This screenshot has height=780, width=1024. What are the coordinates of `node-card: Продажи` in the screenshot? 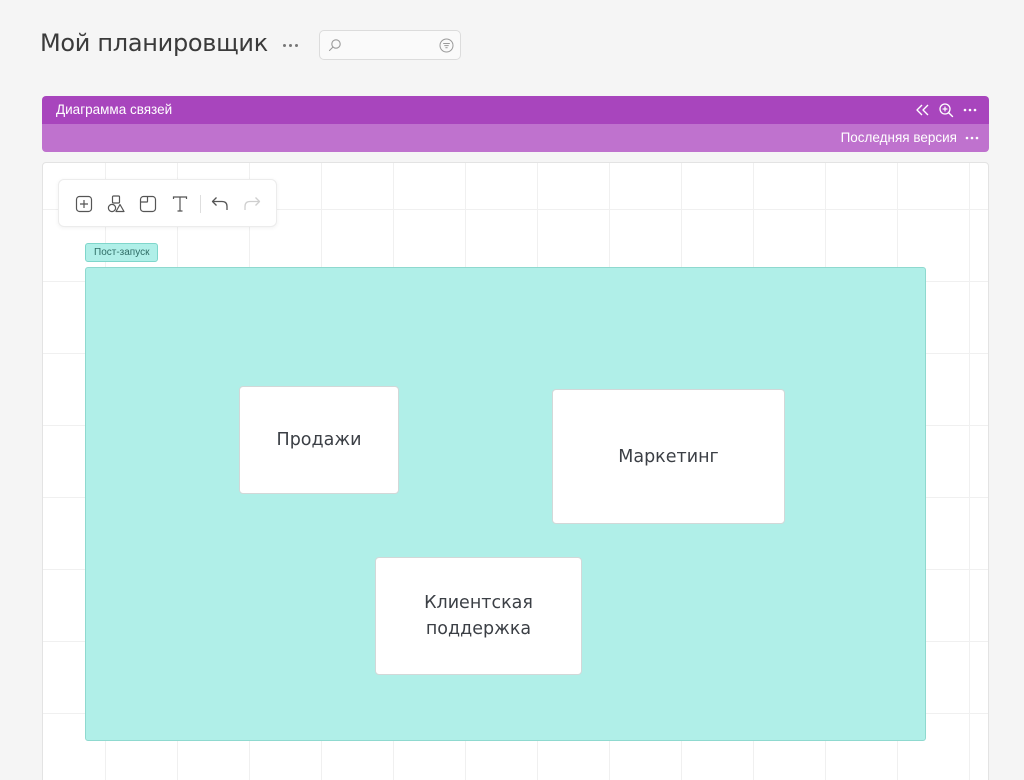 It's located at (319, 440).